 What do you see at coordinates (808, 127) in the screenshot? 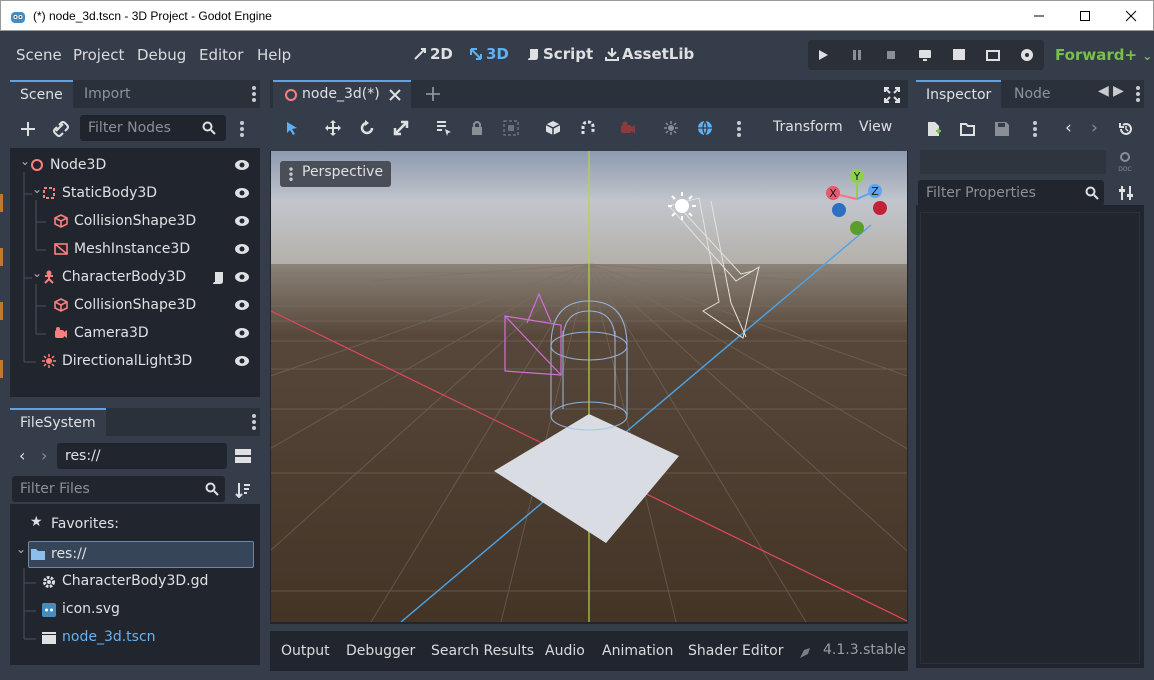
I see `transform-menu: Transform` at bounding box center [808, 127].